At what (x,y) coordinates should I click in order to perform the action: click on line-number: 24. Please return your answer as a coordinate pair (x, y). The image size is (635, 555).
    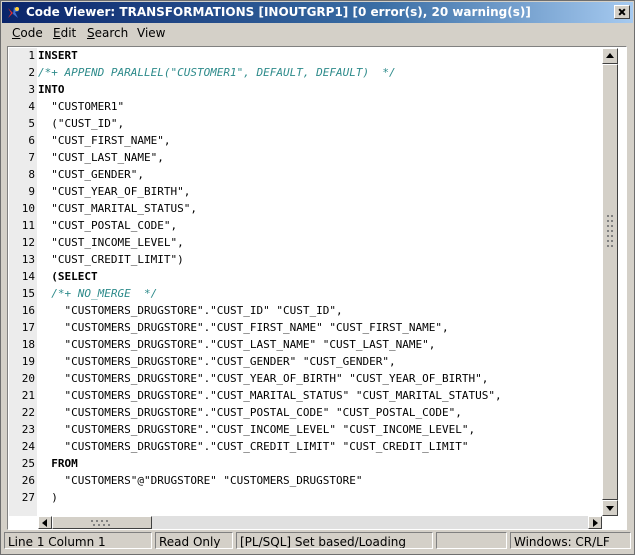
    Looking at the image, I should click on (28, 446).